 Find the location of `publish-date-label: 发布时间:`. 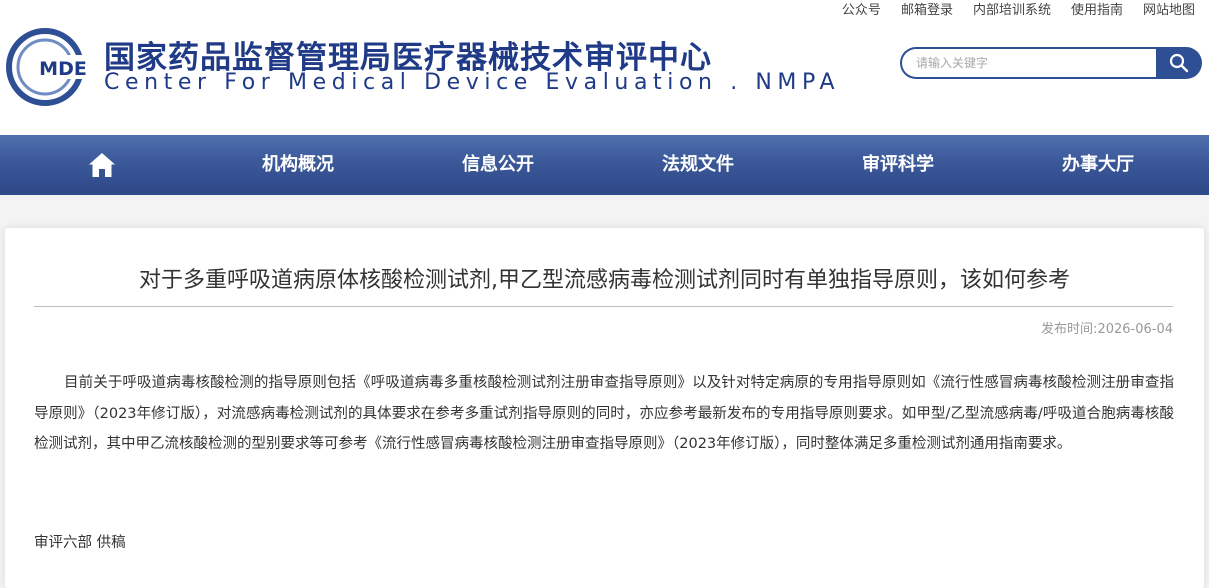

publish-date-label: 发布时间: is located at coordinates (1069, 329).